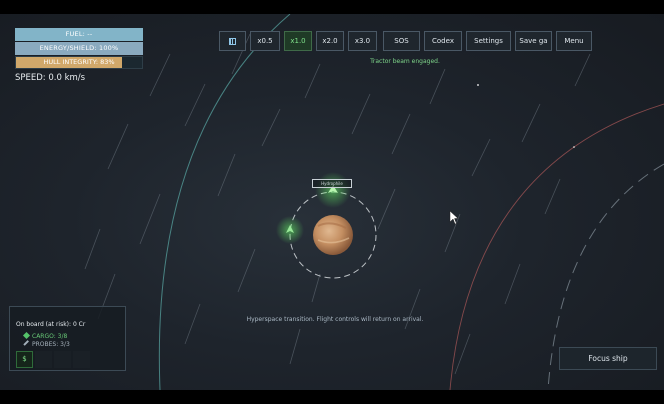  I want to click on speed-x1.0-button: x1.0, so click(298, 41).